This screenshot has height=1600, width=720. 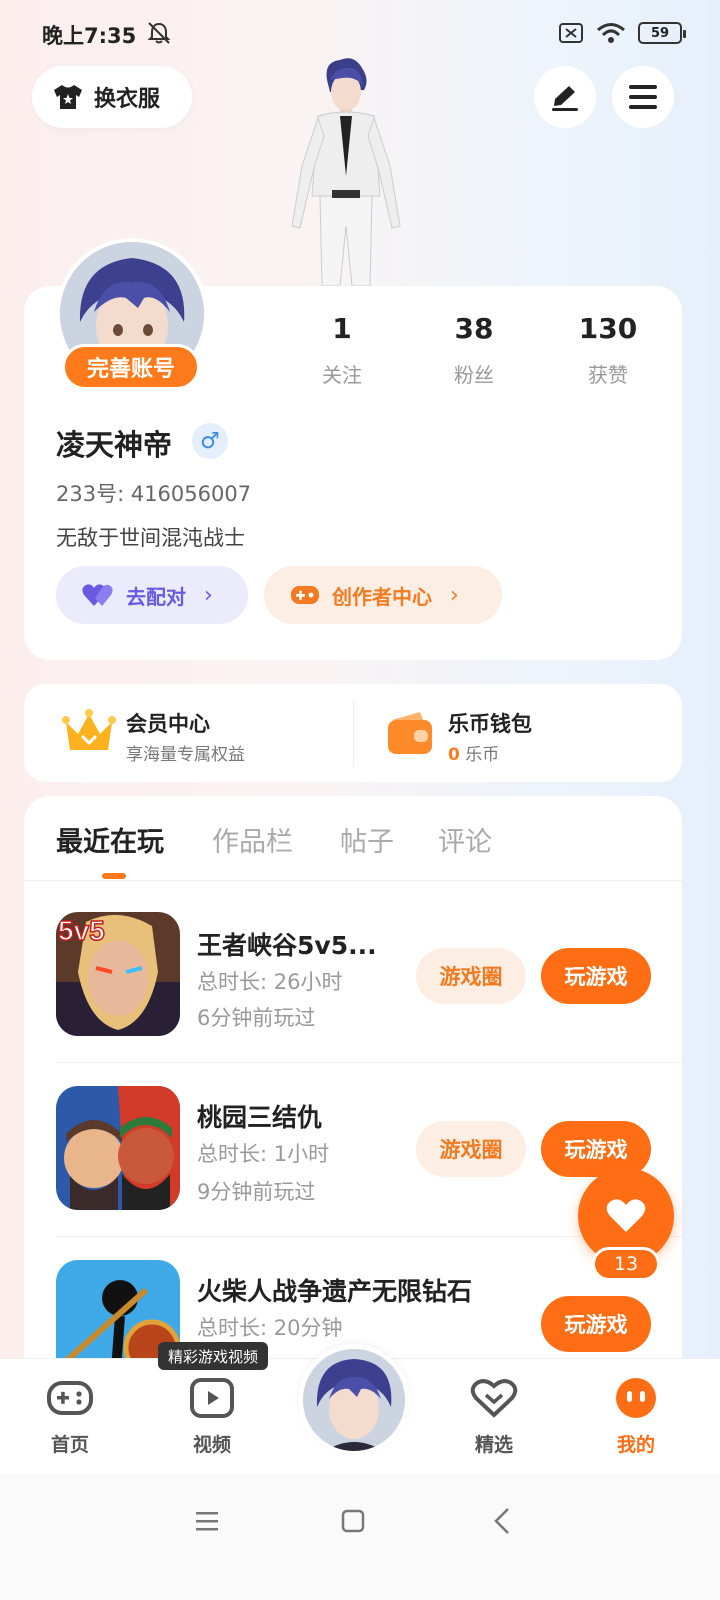 What do you see at coordinates (212, 1398) in the screenshot?
I see `video-icon` at bounding box center [212, 1398].